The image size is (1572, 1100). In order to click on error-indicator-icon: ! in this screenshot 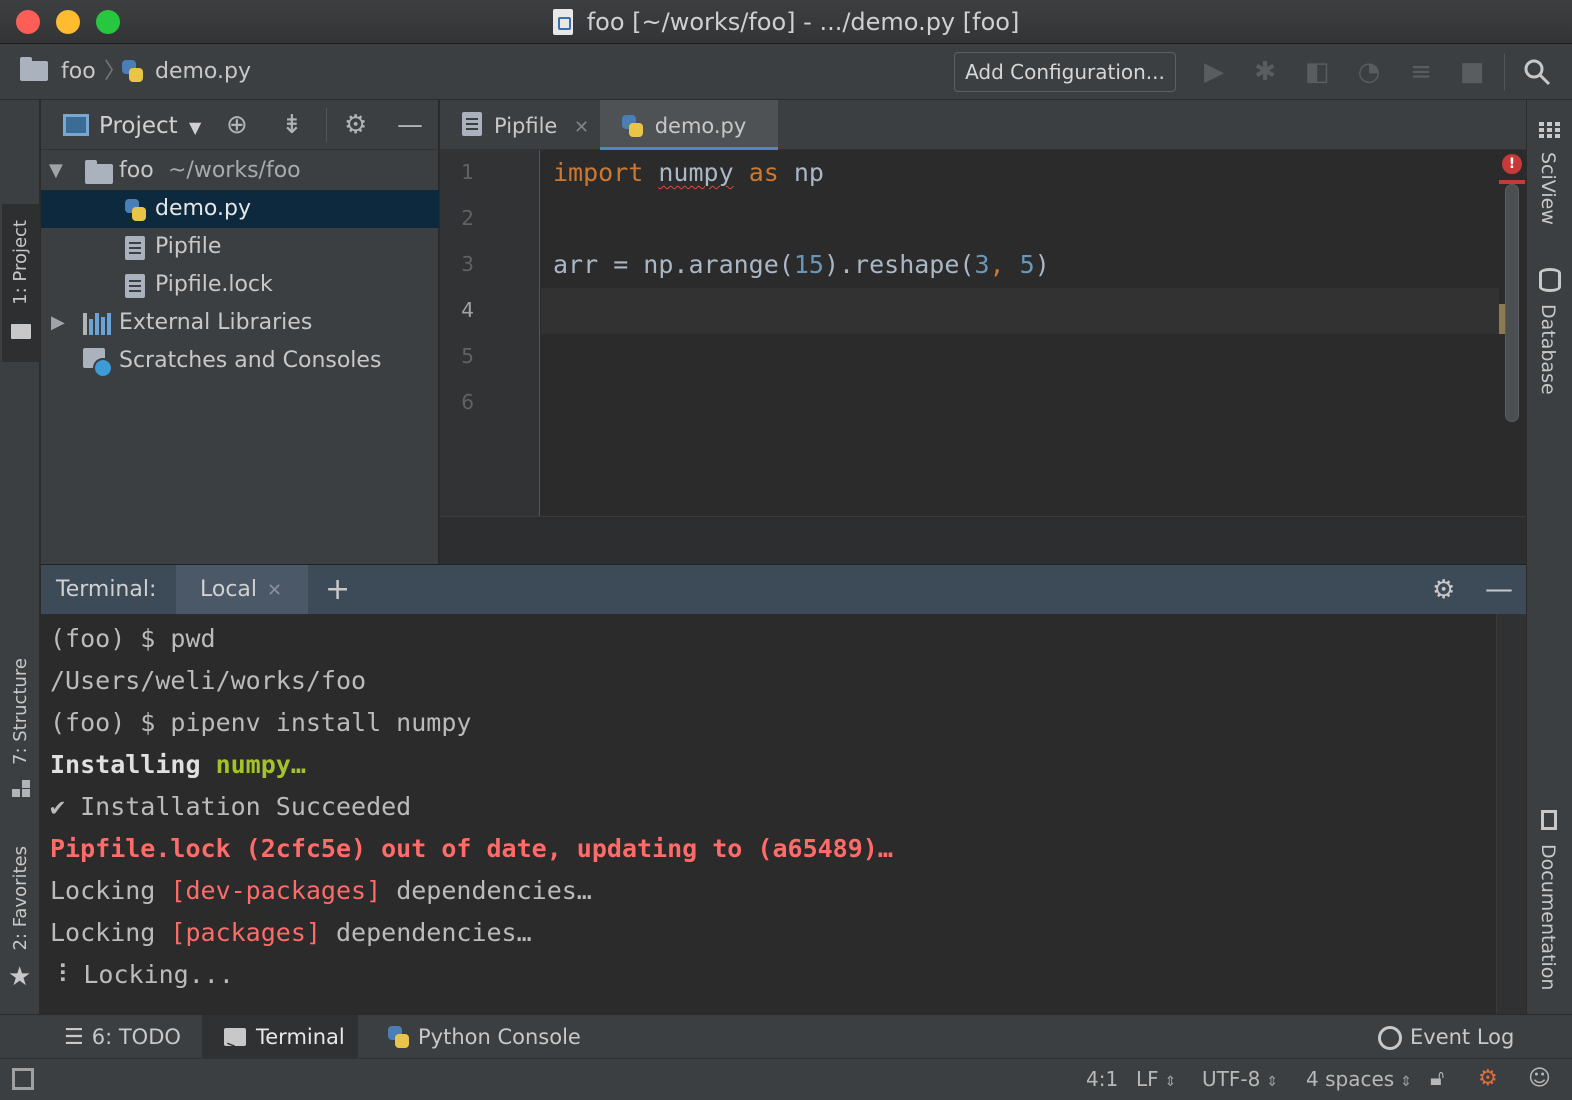, I will do `click(1512, 164)`.